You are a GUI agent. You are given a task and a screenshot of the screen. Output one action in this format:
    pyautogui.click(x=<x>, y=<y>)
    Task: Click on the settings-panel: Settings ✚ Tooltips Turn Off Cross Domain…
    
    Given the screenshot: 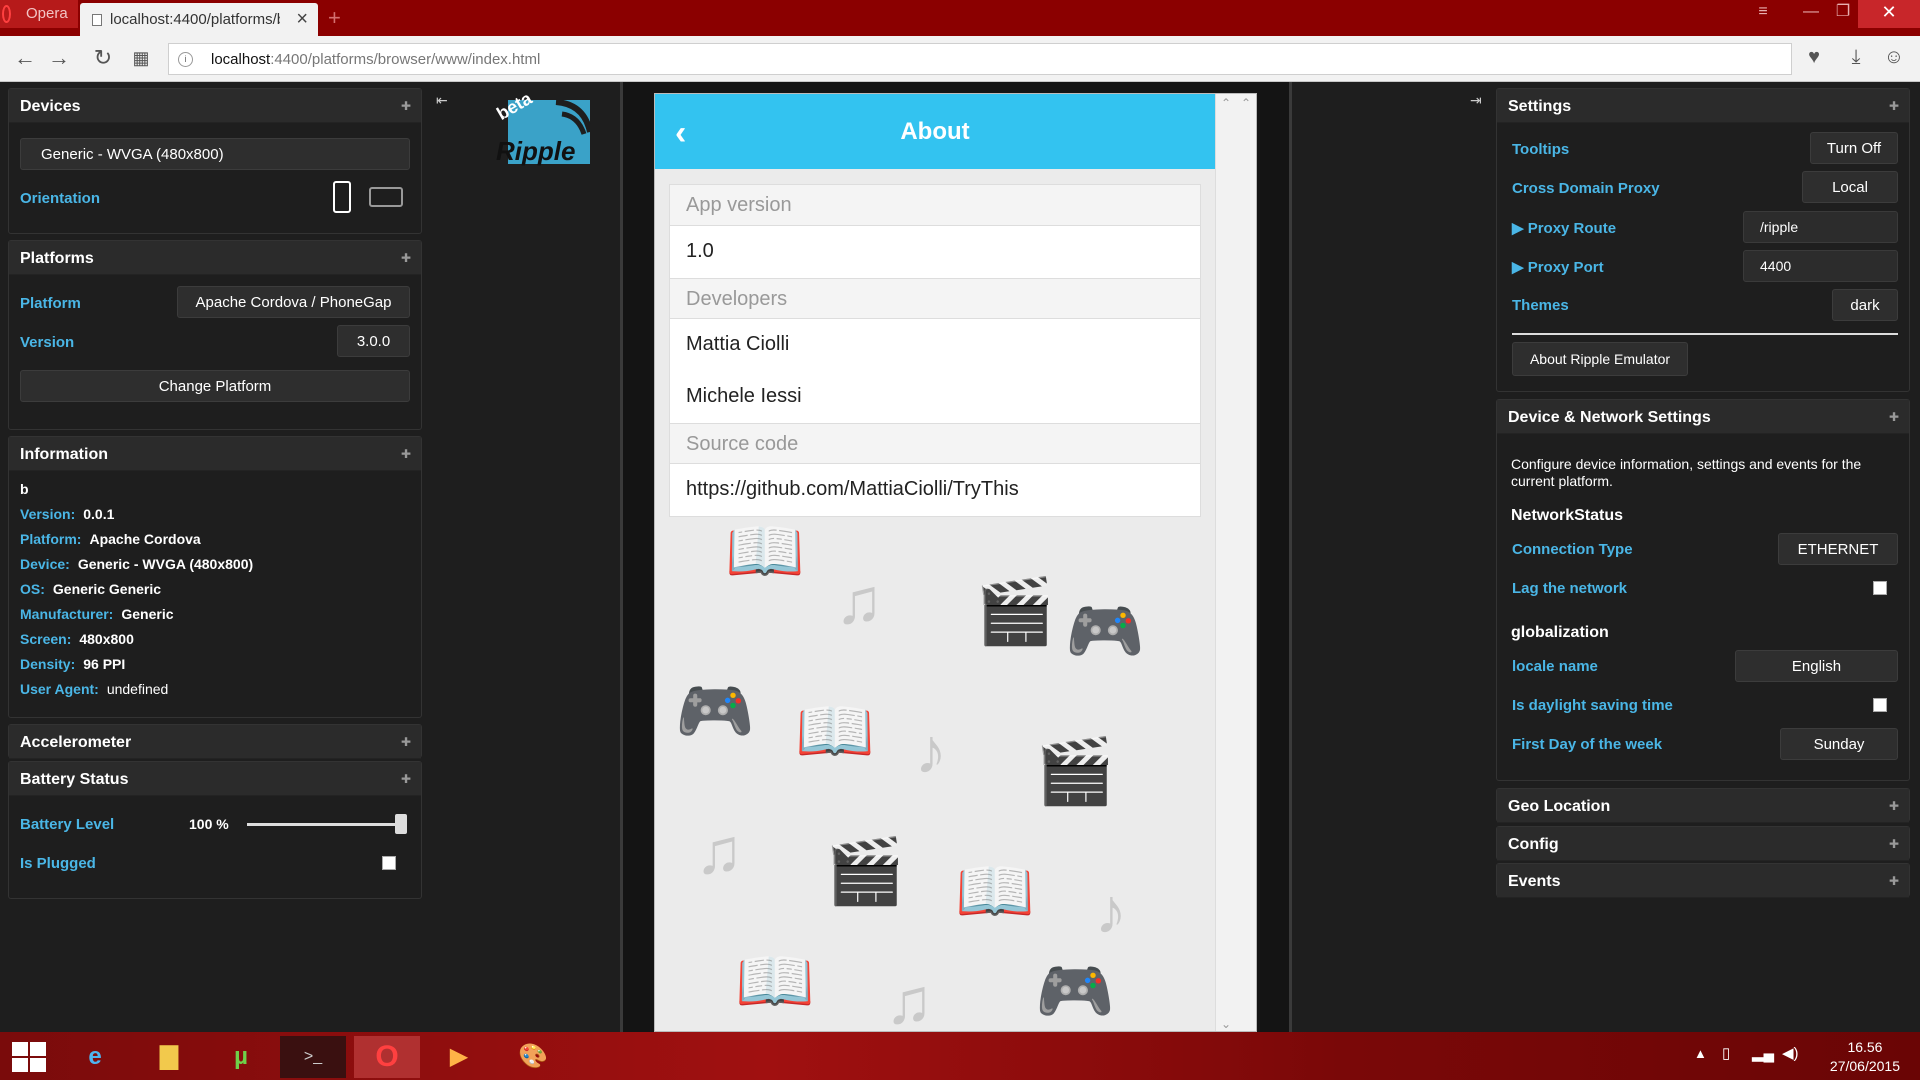 What is the action you would take?
    pyautogui.click(x=1703, y=240)
    